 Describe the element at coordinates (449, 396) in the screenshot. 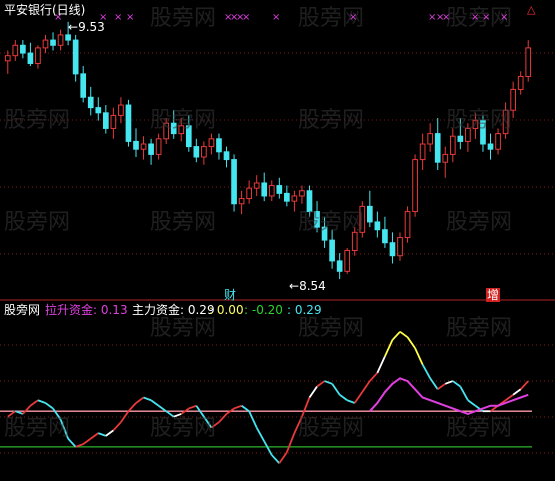

I see `lashen-line` at that location.